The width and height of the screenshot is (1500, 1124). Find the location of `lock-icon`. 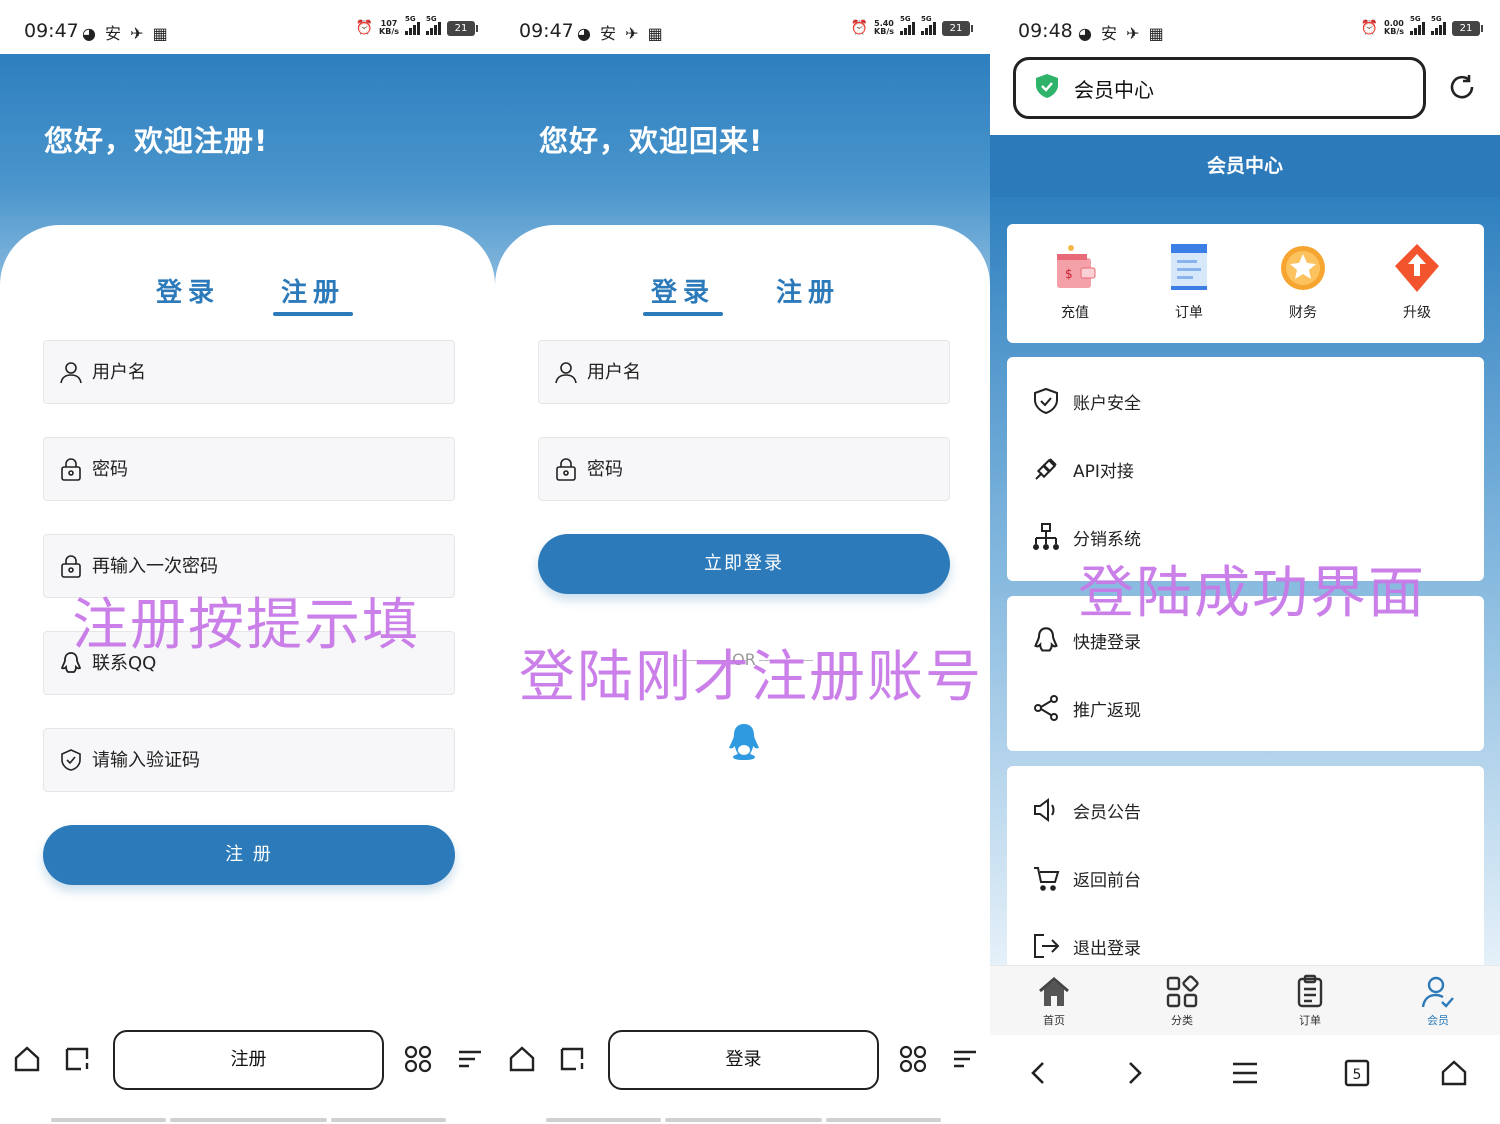

lock-icon is located at coordinates (71, 566).